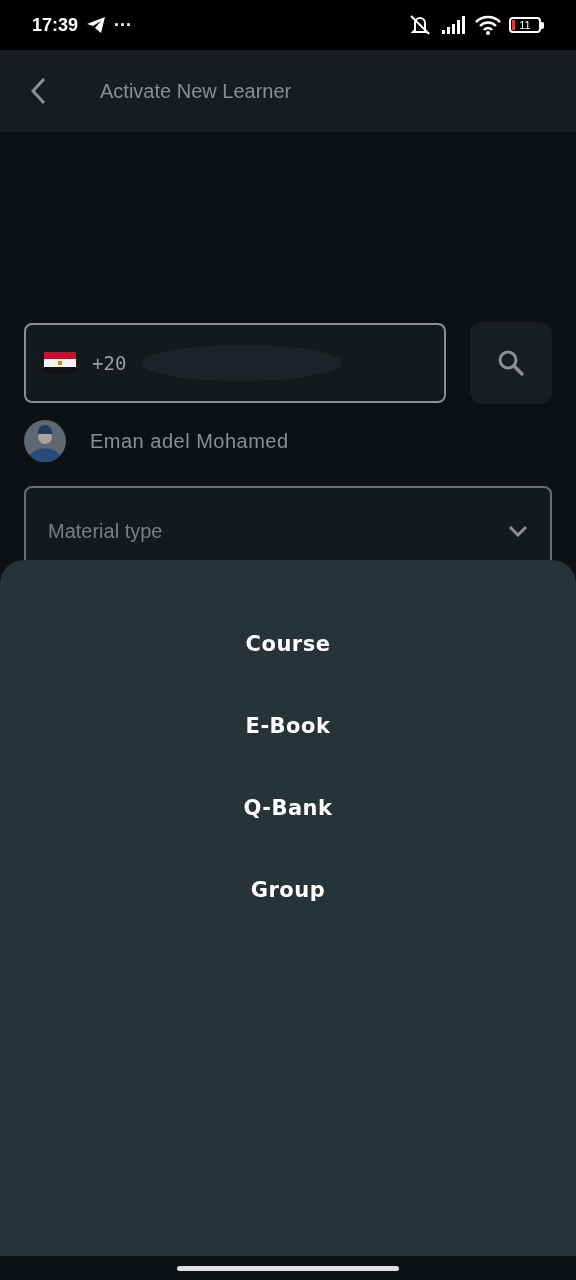 The width and height of the screenshot is (576, 1280). What do you see at coordinates (288, 727) in the screenshot?
I see `material-option: E-Book` at bounding box center [288, 727].